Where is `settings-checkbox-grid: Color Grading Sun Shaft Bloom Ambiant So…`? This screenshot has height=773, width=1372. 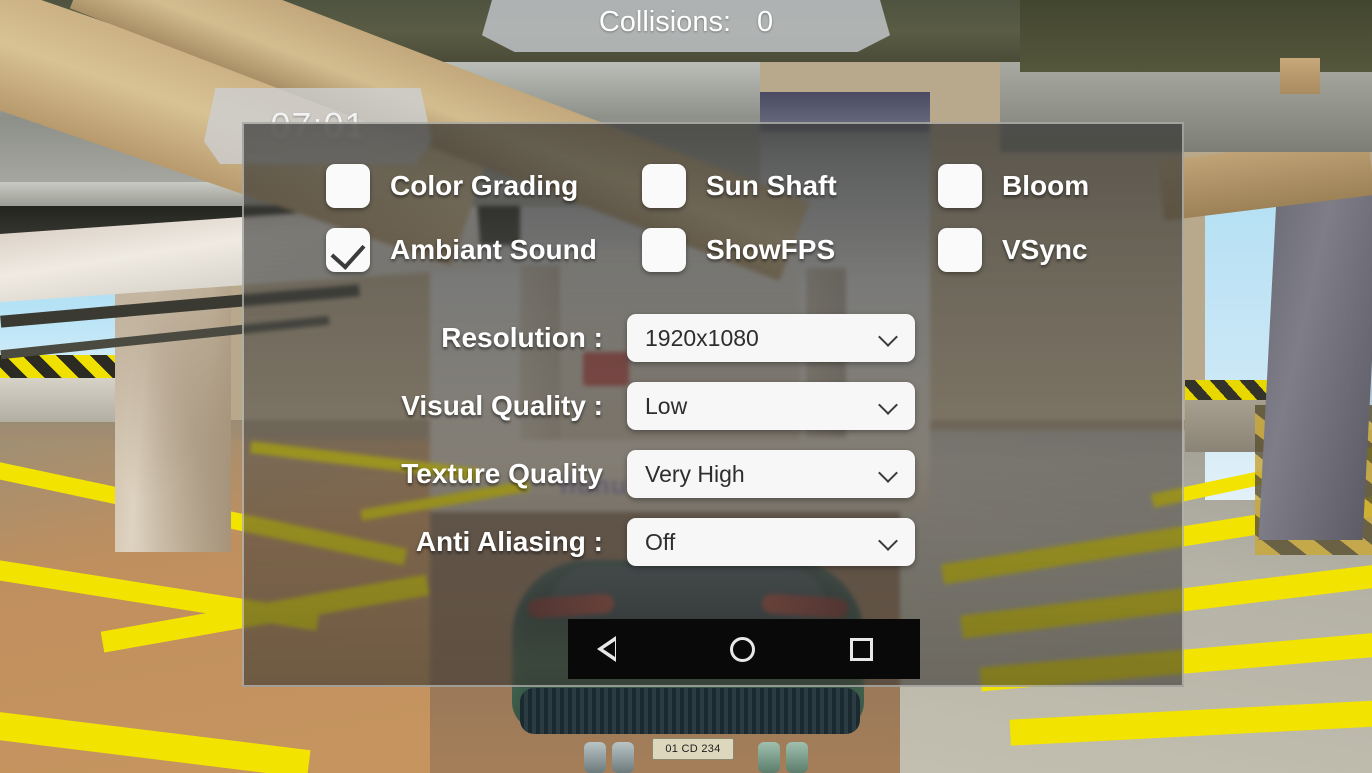
settings-checkbox-grid: Color Grading Sun Shaft Bloom Ambiant So… is located at coordinates (715, 218).